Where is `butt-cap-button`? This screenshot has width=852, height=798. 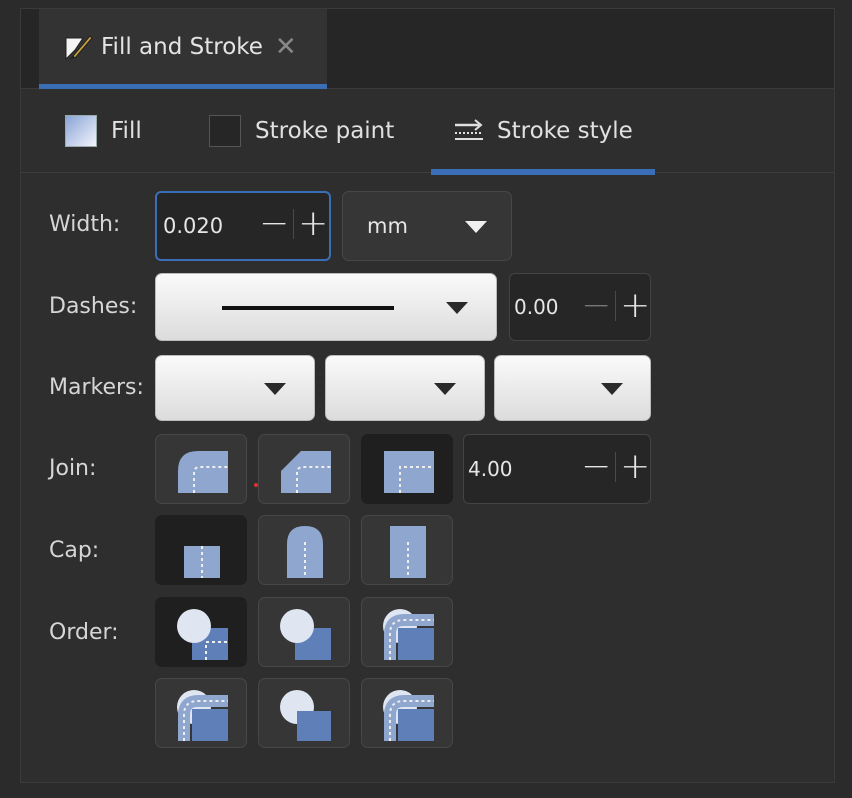
butt-cap-button is located at coordinates (201, 550).